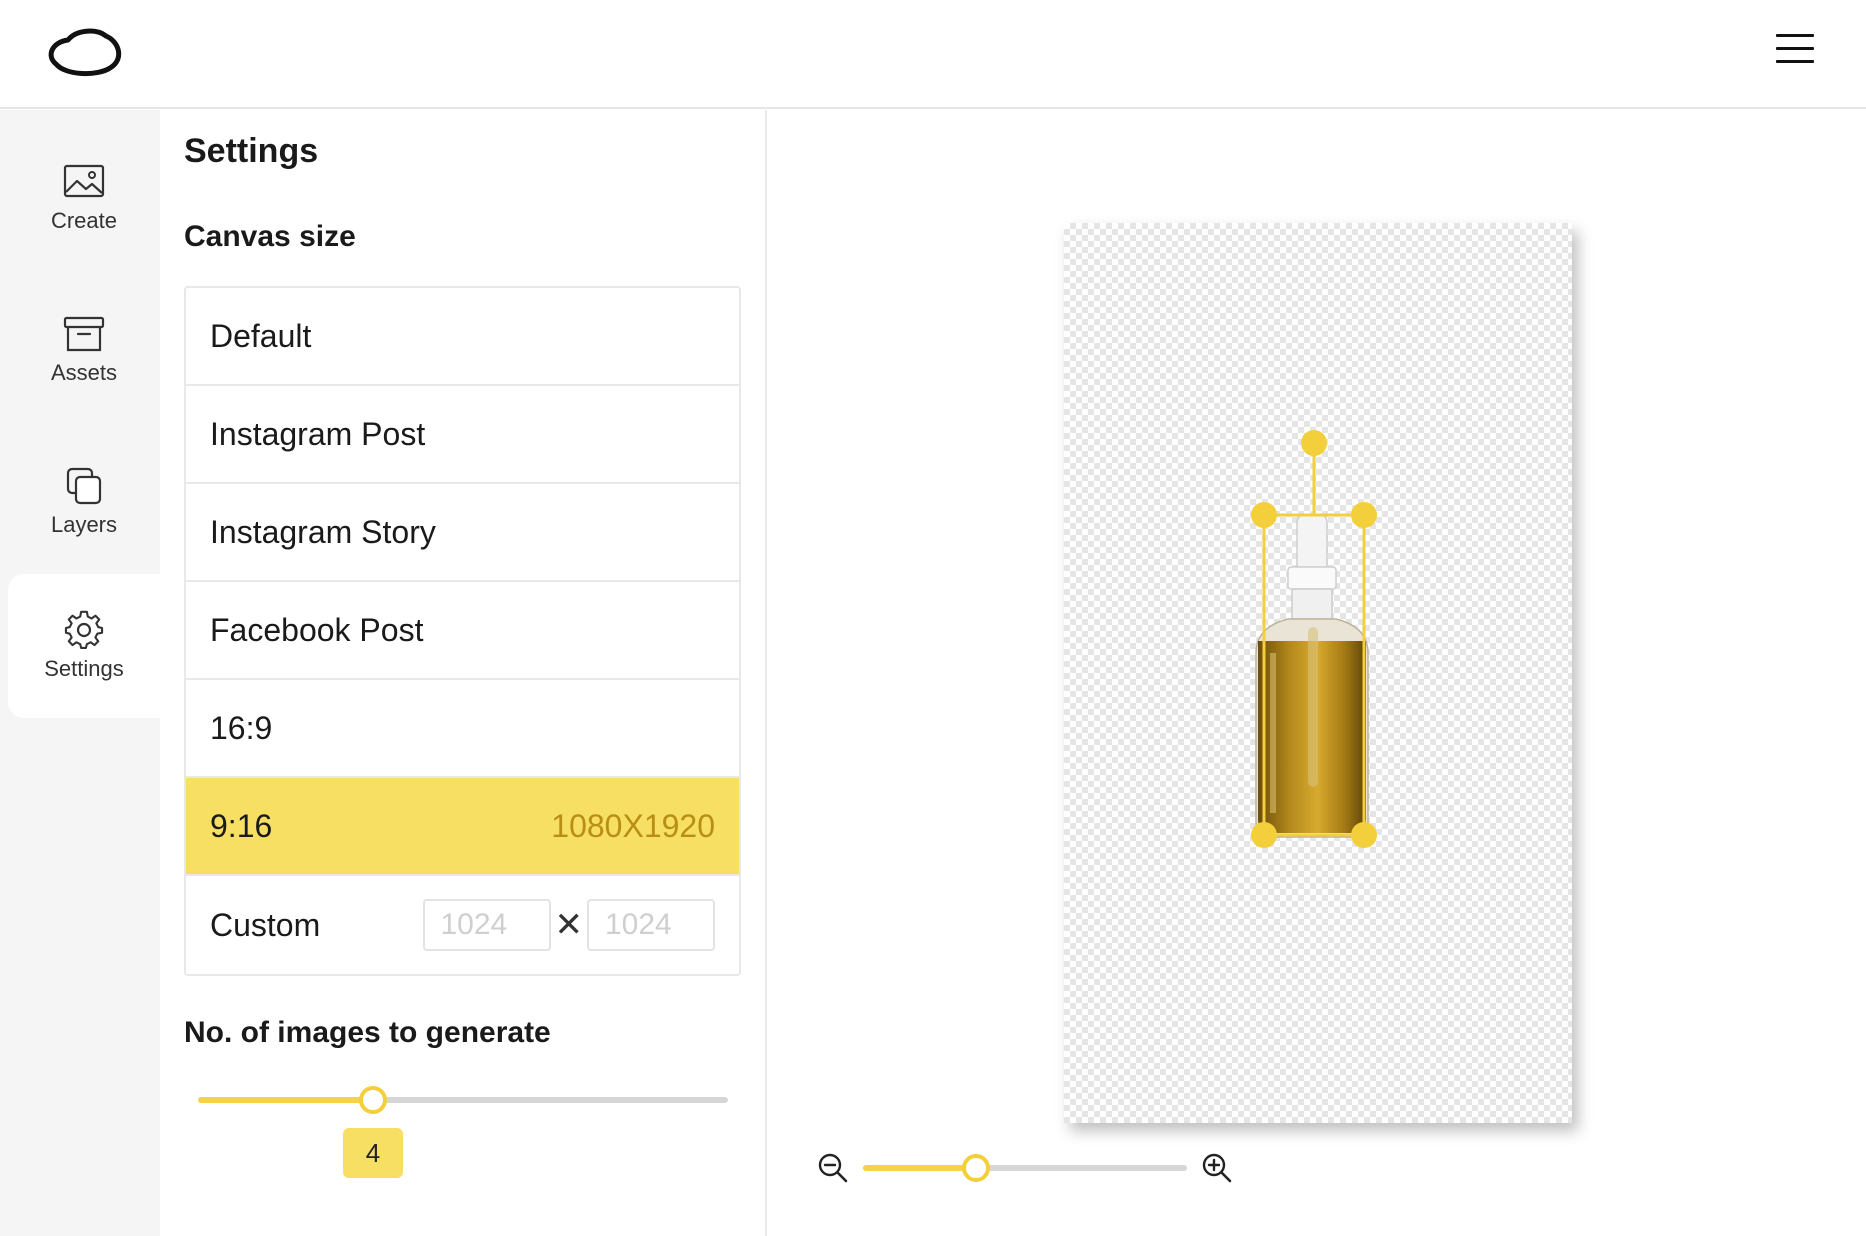  Describe the element at coordinates (462, 337) in the screenshot. I see `canvas-size-option-default: Default` at that location.